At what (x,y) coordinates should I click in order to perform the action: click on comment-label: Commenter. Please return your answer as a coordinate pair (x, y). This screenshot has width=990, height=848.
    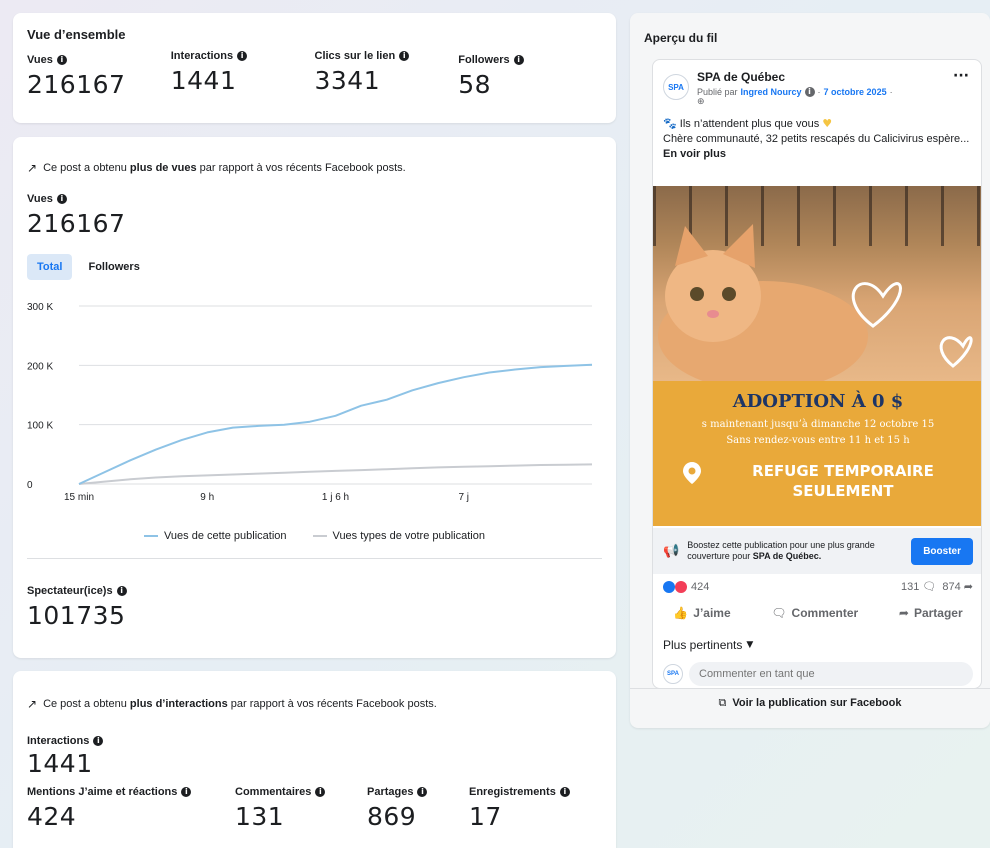
    Looking at the image, I should click on (825, 613).